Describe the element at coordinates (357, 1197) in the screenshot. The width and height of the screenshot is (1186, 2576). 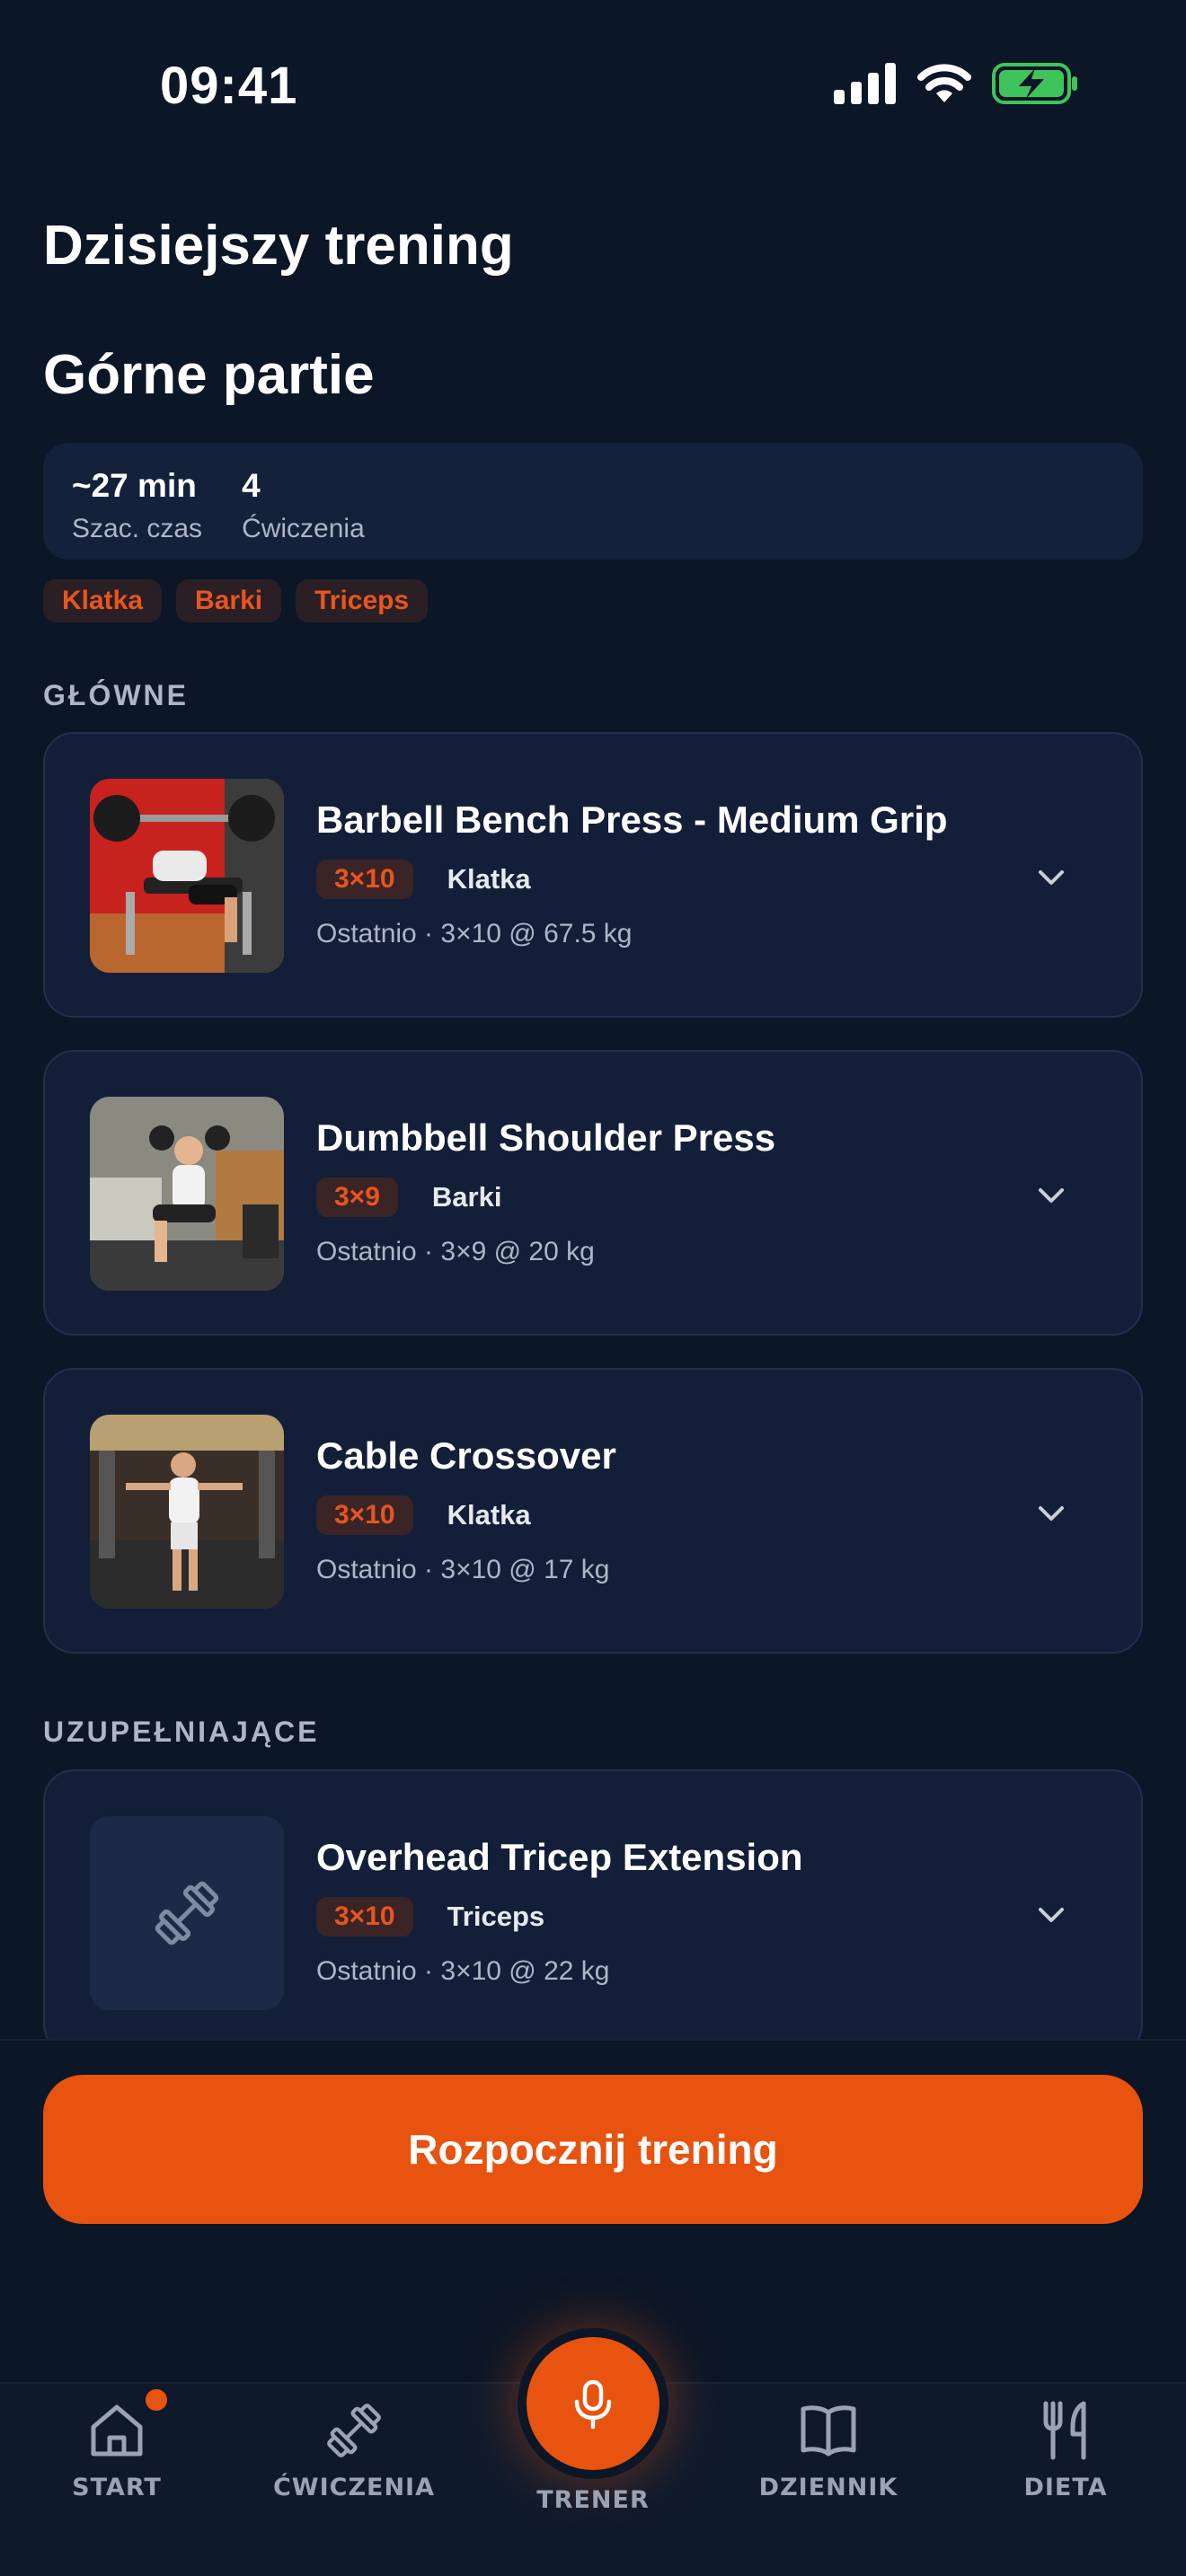
I see `sets-badge: 3×9` at that location.